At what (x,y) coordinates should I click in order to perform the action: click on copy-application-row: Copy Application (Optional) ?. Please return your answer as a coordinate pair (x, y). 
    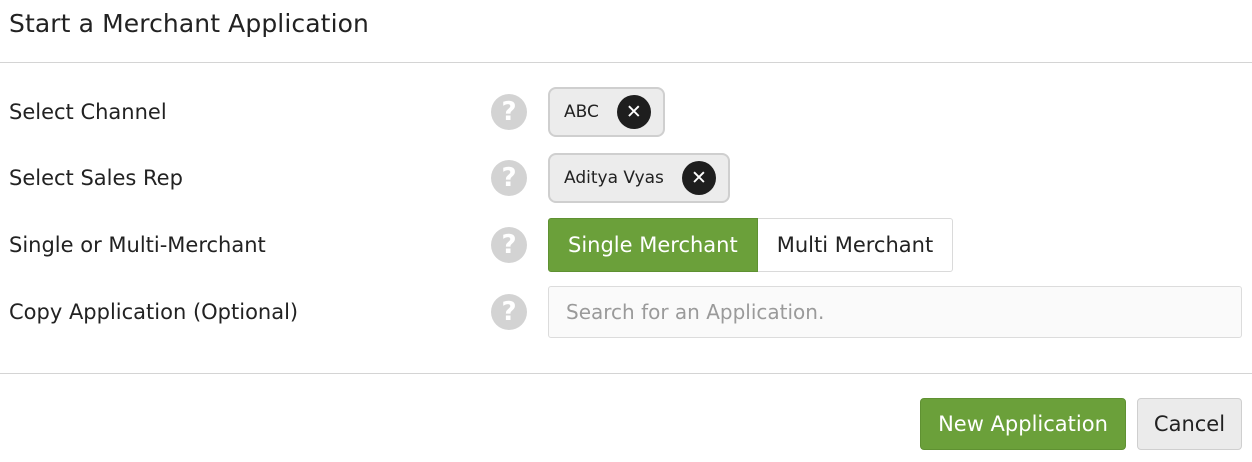
    Looking at the image, I should click on (626, 312).